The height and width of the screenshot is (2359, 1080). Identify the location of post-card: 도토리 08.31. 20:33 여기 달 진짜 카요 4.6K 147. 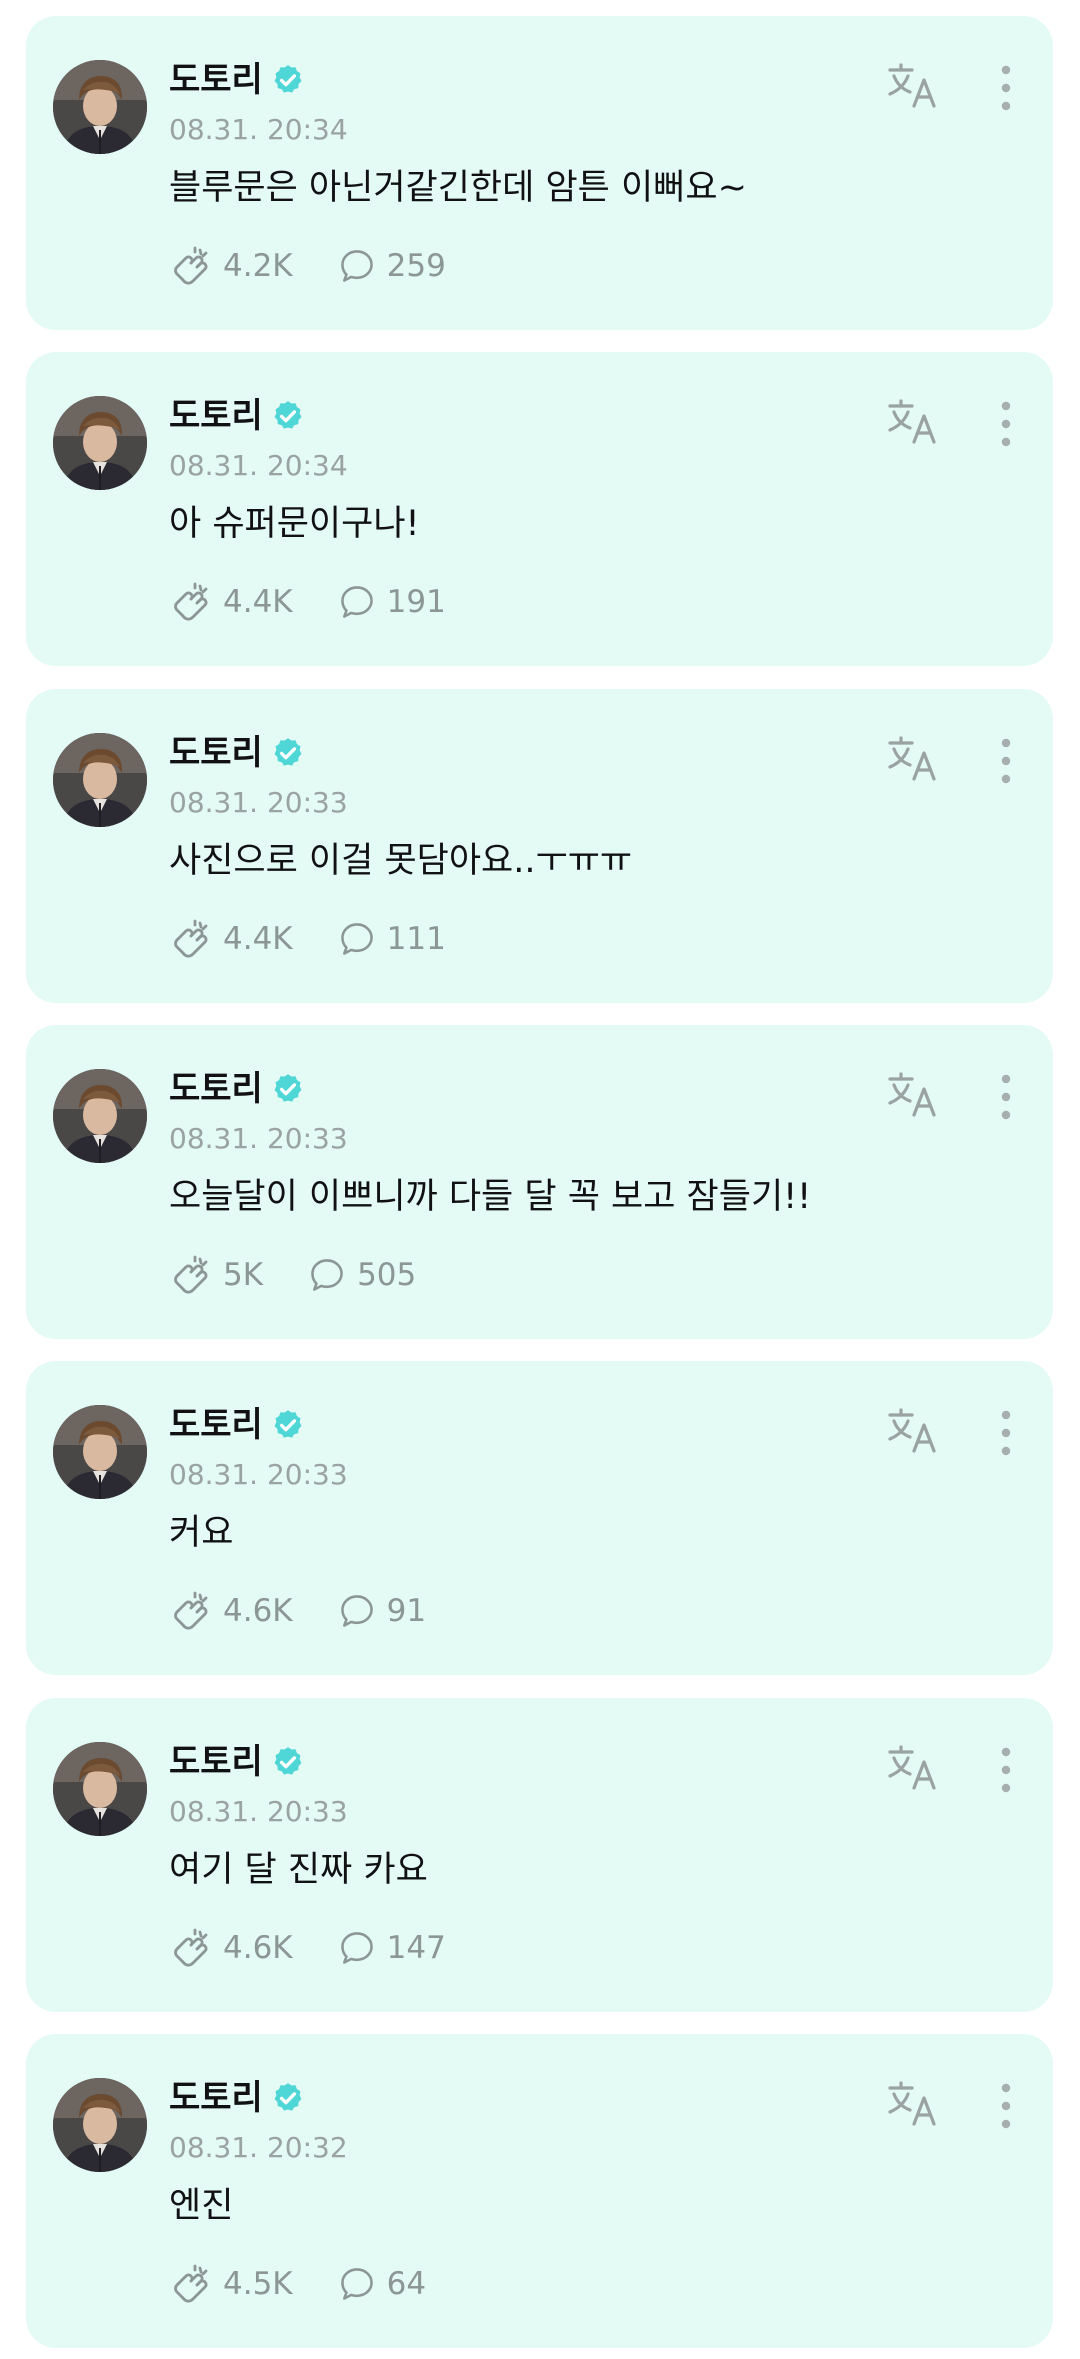
(539, 1855).